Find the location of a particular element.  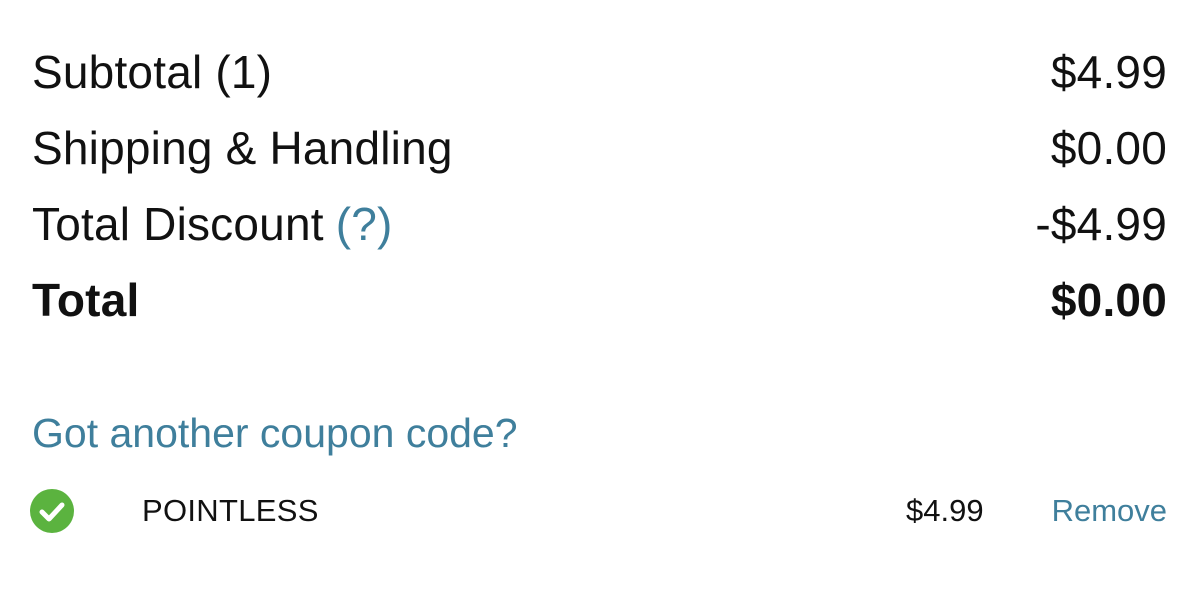

shipping-label: Shipping & Handling is located at coordinates (242, 148).